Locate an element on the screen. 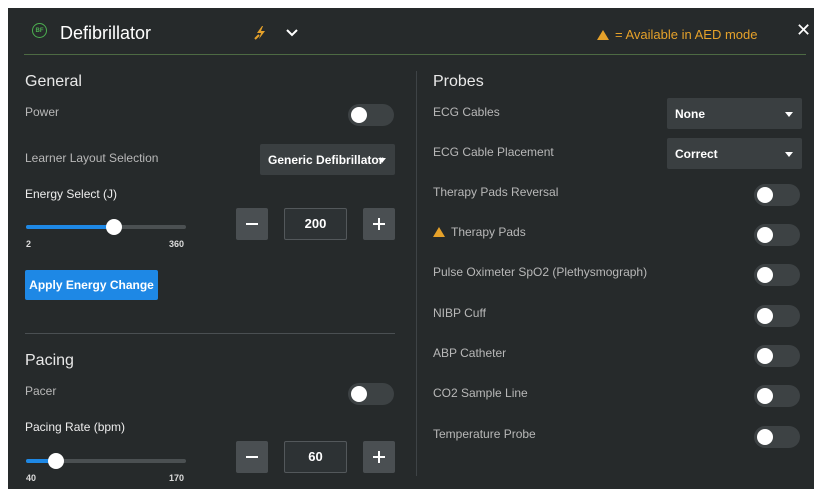 Image resolution: width=814 pixels, height=489 pixels. defibrillator-logo-icon: BF is located at coordinates (39, 30).